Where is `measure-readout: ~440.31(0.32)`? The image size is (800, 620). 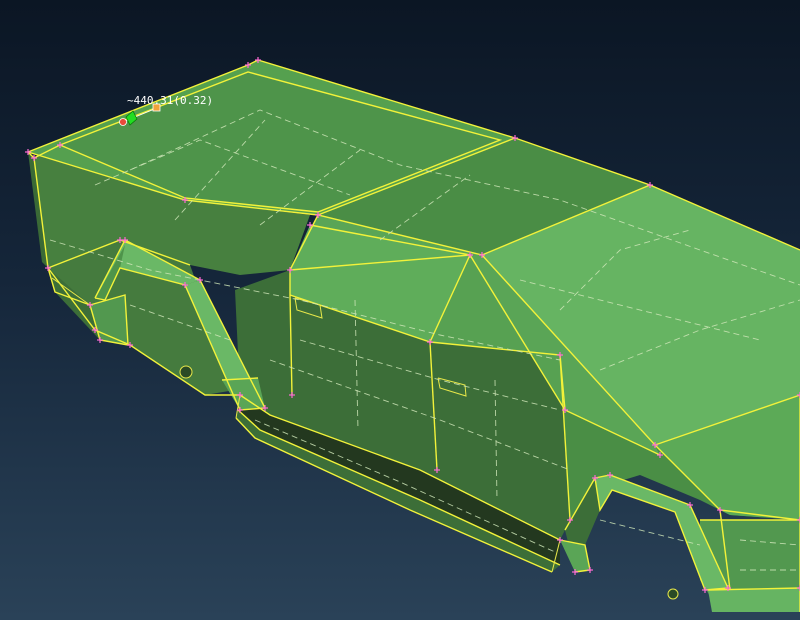
measure-readout: ~440.31(0.32) is located at coordinates (170, 100).